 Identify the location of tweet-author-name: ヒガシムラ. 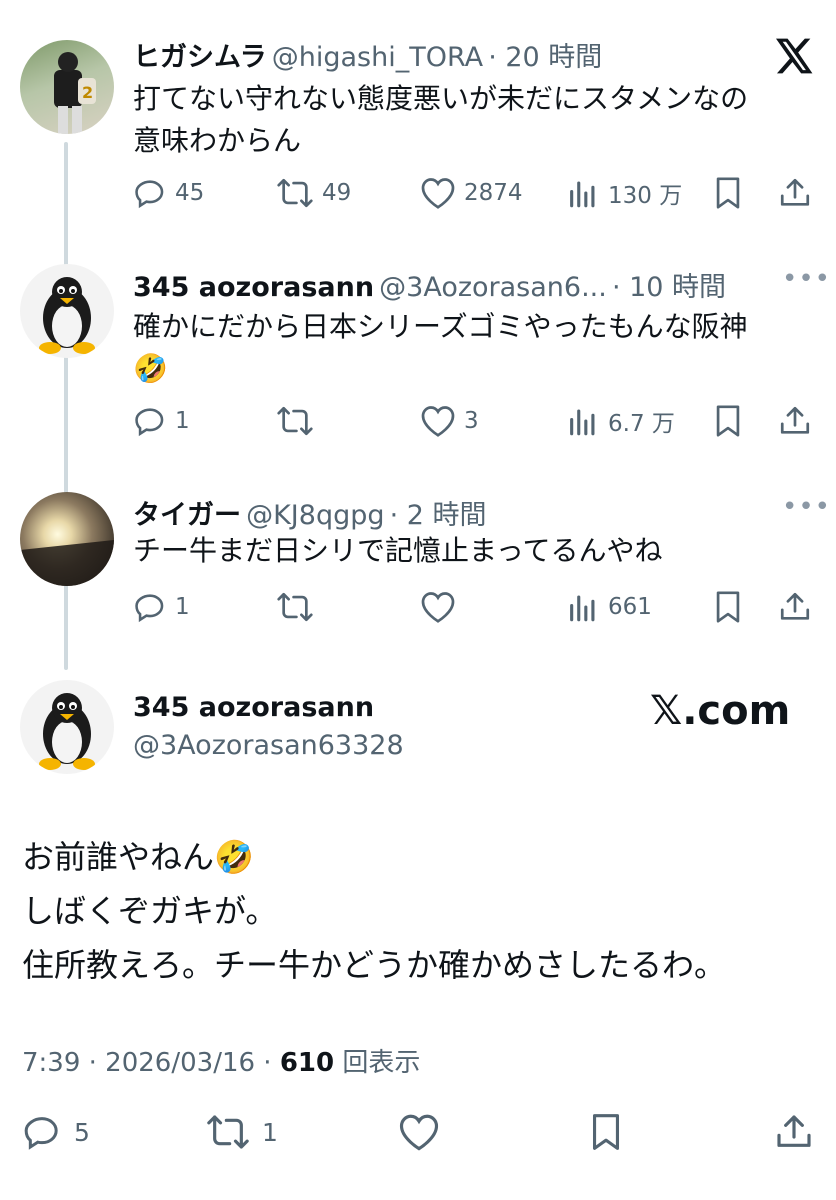
(200, 57).